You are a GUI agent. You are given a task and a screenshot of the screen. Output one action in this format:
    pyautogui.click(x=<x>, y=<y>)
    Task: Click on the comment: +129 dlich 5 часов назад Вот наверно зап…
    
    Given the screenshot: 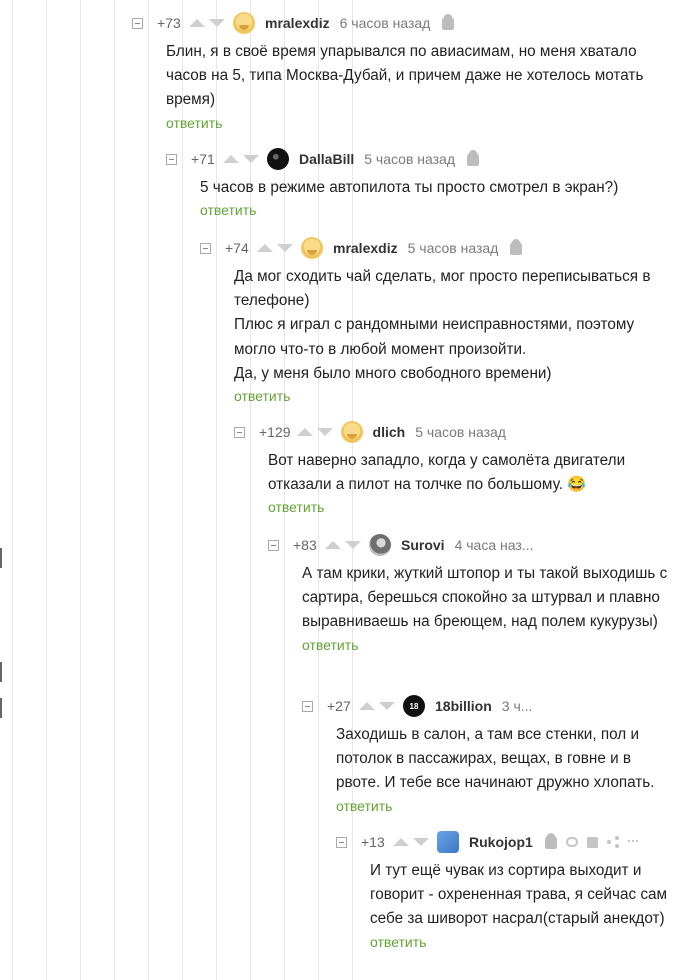 What is the action you would take?
    pyautogui.click(x=467, y=469)
    